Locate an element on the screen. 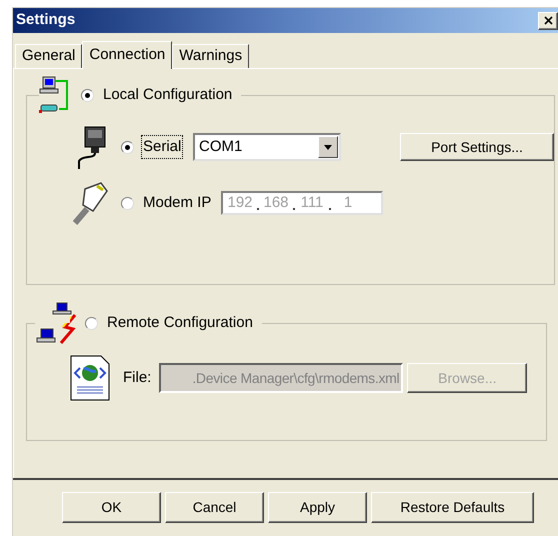 The width and height of the screenshot is (558, 536). port-dropdown: COM1 is located at coordinates (267, 147).